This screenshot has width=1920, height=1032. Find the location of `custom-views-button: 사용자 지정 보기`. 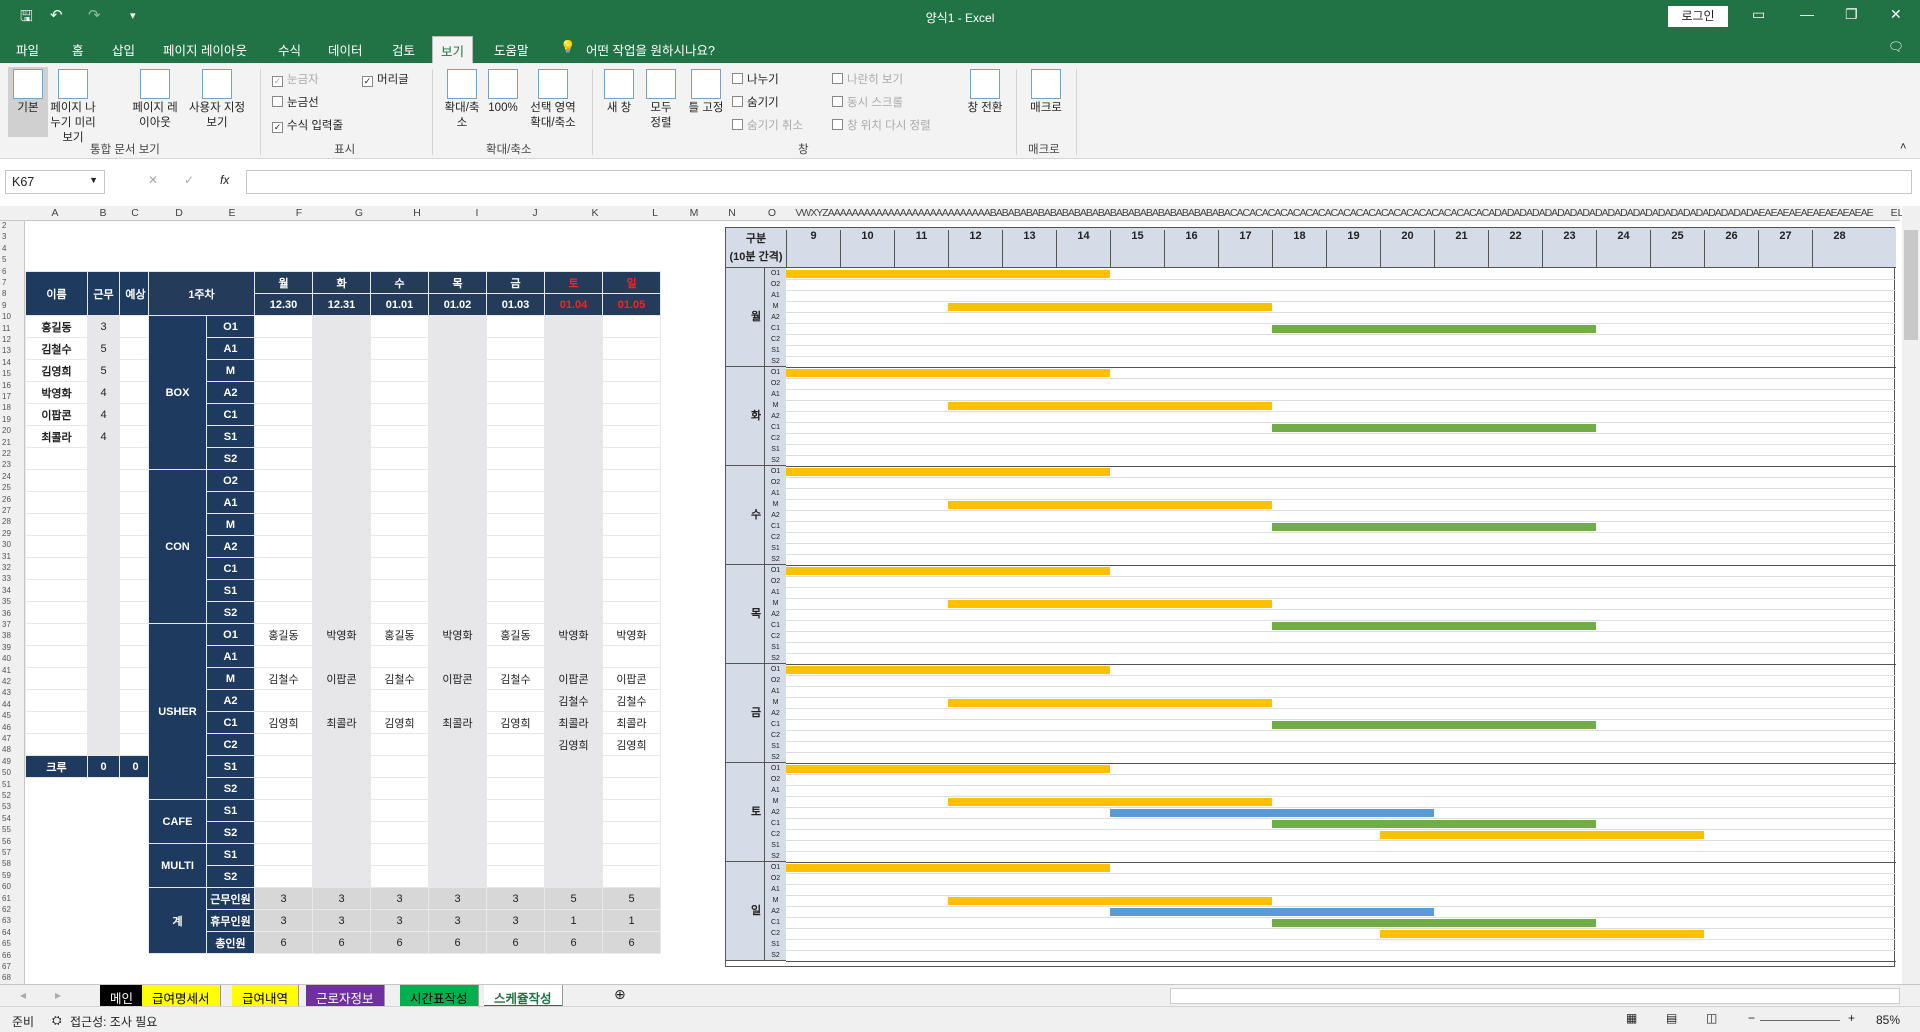

custom-views-button: 사용자 지정 보기 is located at coordinates (217, 100).